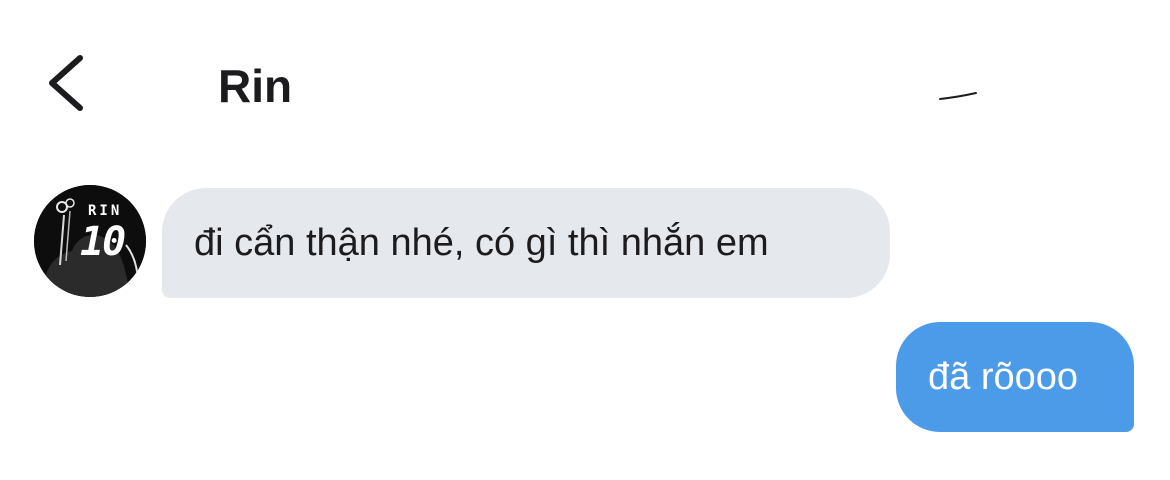 Image resolution: width=1170 pixels, height=480 pixels. I want to click on avatar: RIN 10, so click(90, 241).